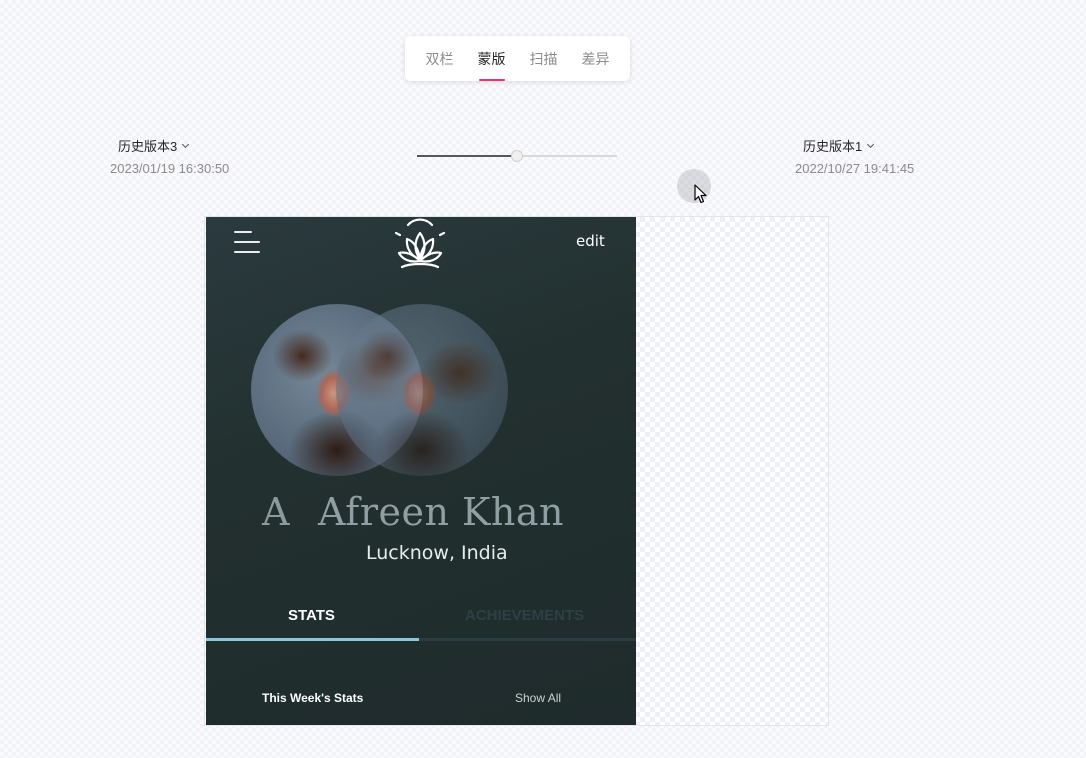 This screenshot has height=758, width=1086. What do you see at coordinates (544, 58) in the screenshot?
I see `tab-scan: 扫描` at bounding box center [544, 58].